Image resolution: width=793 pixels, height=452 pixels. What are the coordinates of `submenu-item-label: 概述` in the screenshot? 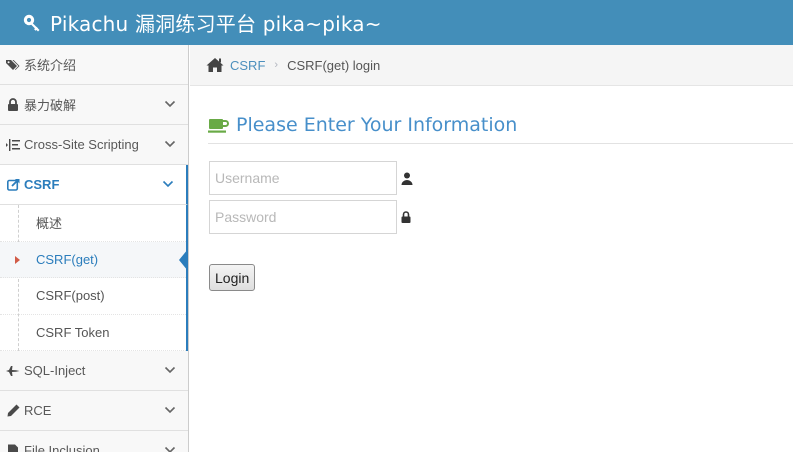 It's located at (49, 224).